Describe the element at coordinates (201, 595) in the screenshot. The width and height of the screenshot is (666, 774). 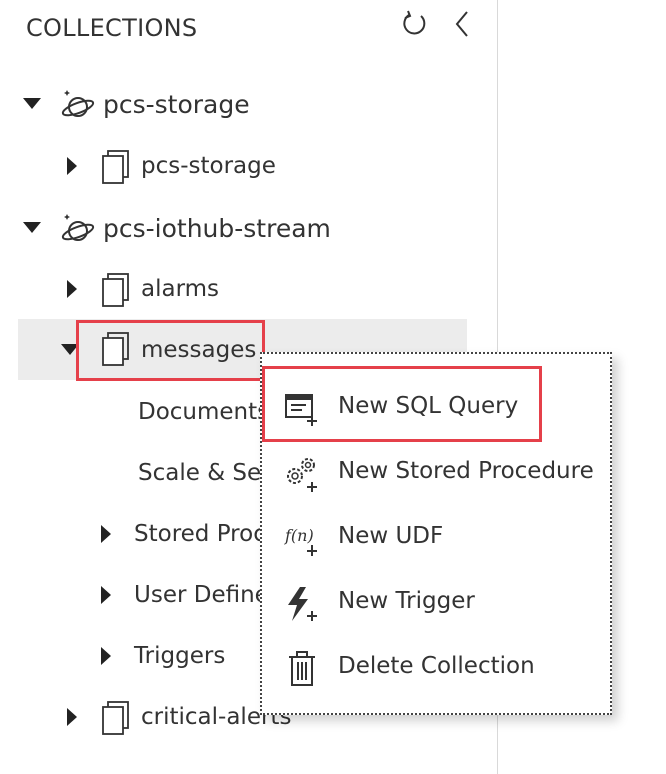
I see `tree-item-label: User Define` at that location.